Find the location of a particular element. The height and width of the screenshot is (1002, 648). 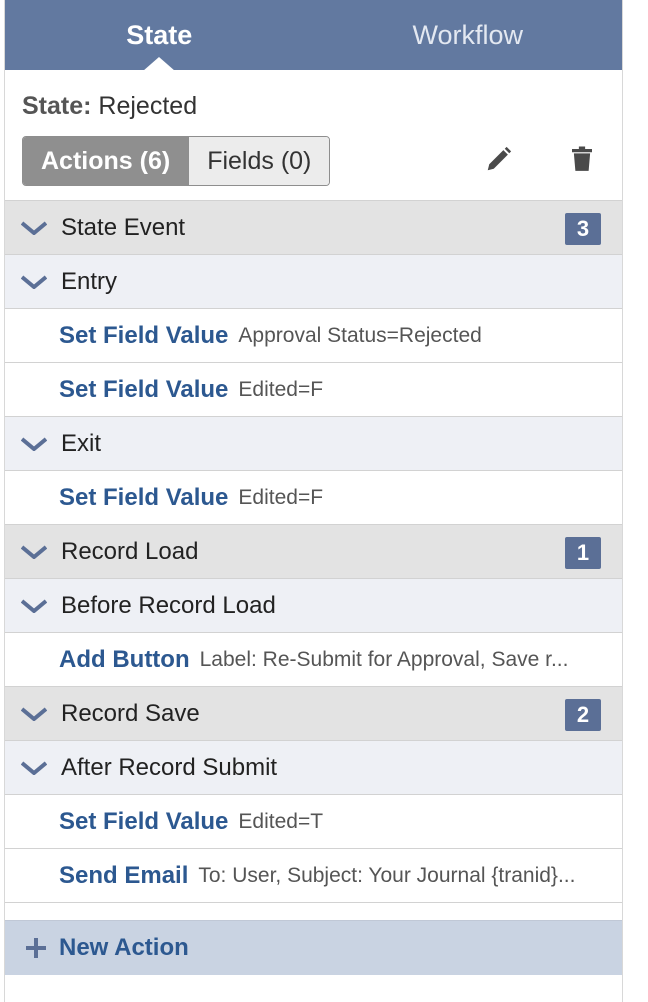

group-record-save: Record Save 2 is located at coordinates (313, 713).